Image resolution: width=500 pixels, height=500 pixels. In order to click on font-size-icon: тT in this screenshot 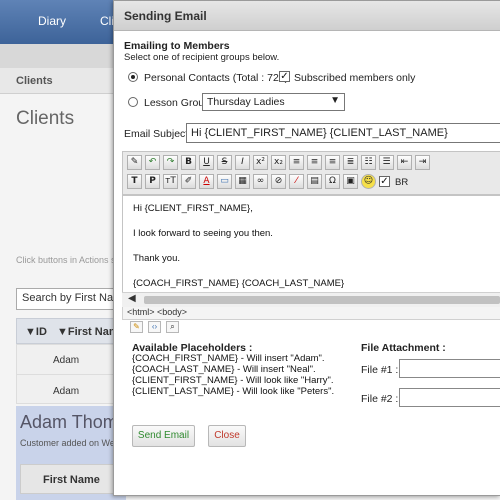, I will do `click(170, 181)`.